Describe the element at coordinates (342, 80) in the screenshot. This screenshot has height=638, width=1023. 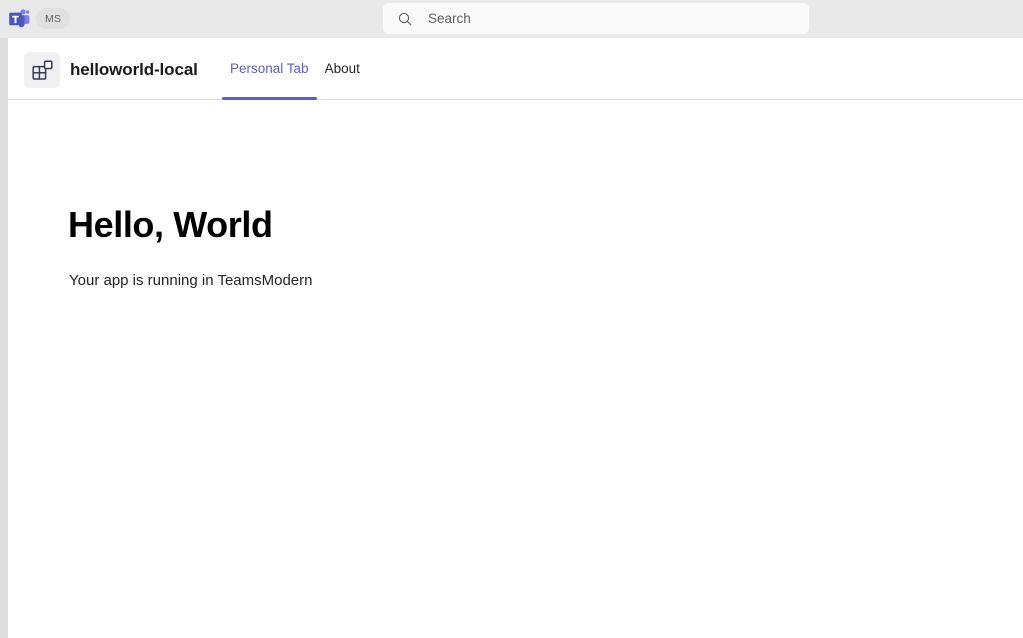
I see `tab-about: About` at that location.